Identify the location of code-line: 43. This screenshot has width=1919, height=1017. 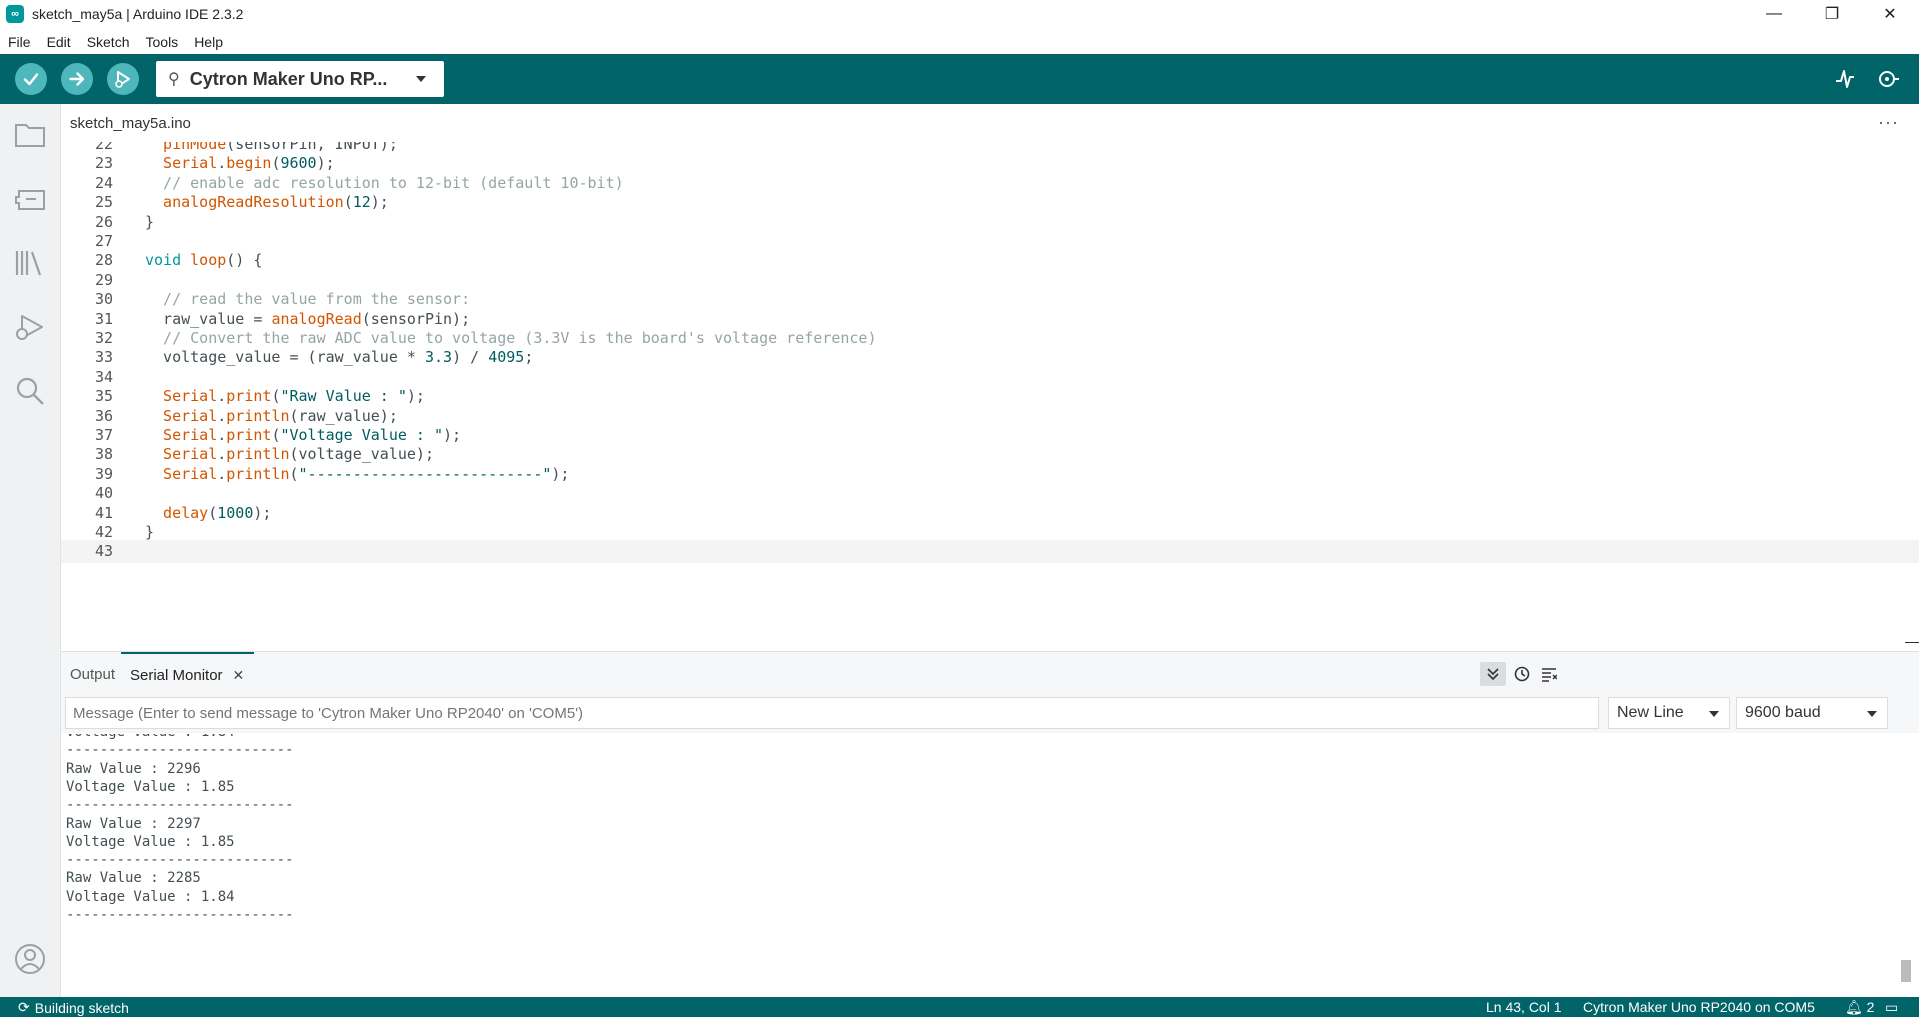
(990, 552).